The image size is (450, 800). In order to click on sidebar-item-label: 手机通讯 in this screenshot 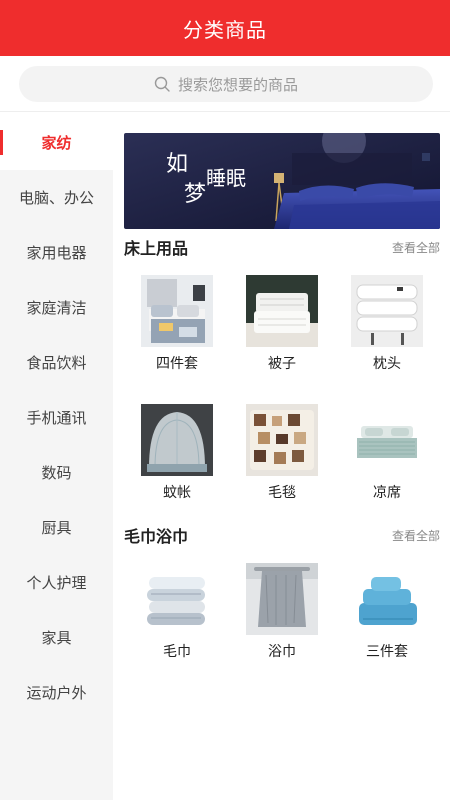, I will do `click(56, 418)`.